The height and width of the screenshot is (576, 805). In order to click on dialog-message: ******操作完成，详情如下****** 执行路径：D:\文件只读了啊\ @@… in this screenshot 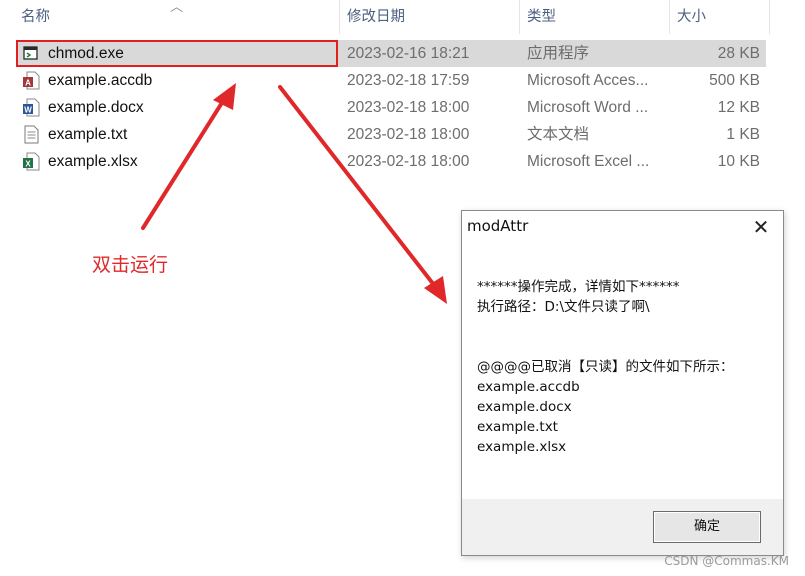, I will do `click(605, 367)`.